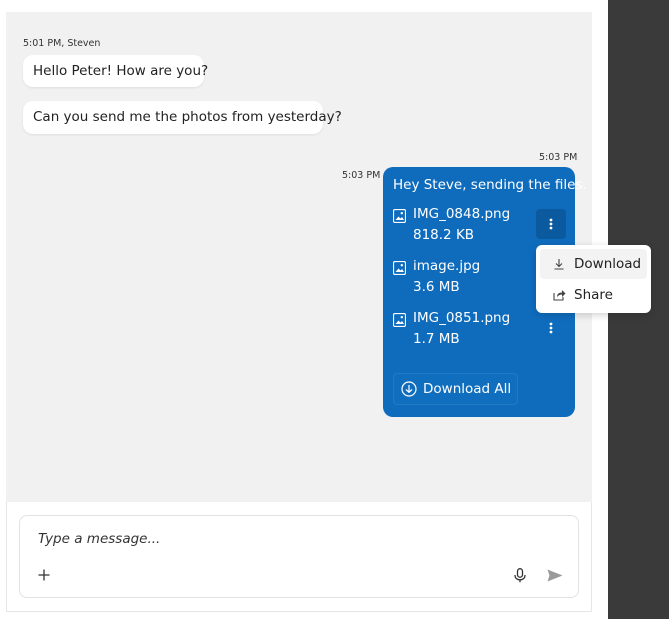  Describe the element at coordinates (121, 71) in the screenshot. I see `message-text: Hello Peter! How are you?` at that location.